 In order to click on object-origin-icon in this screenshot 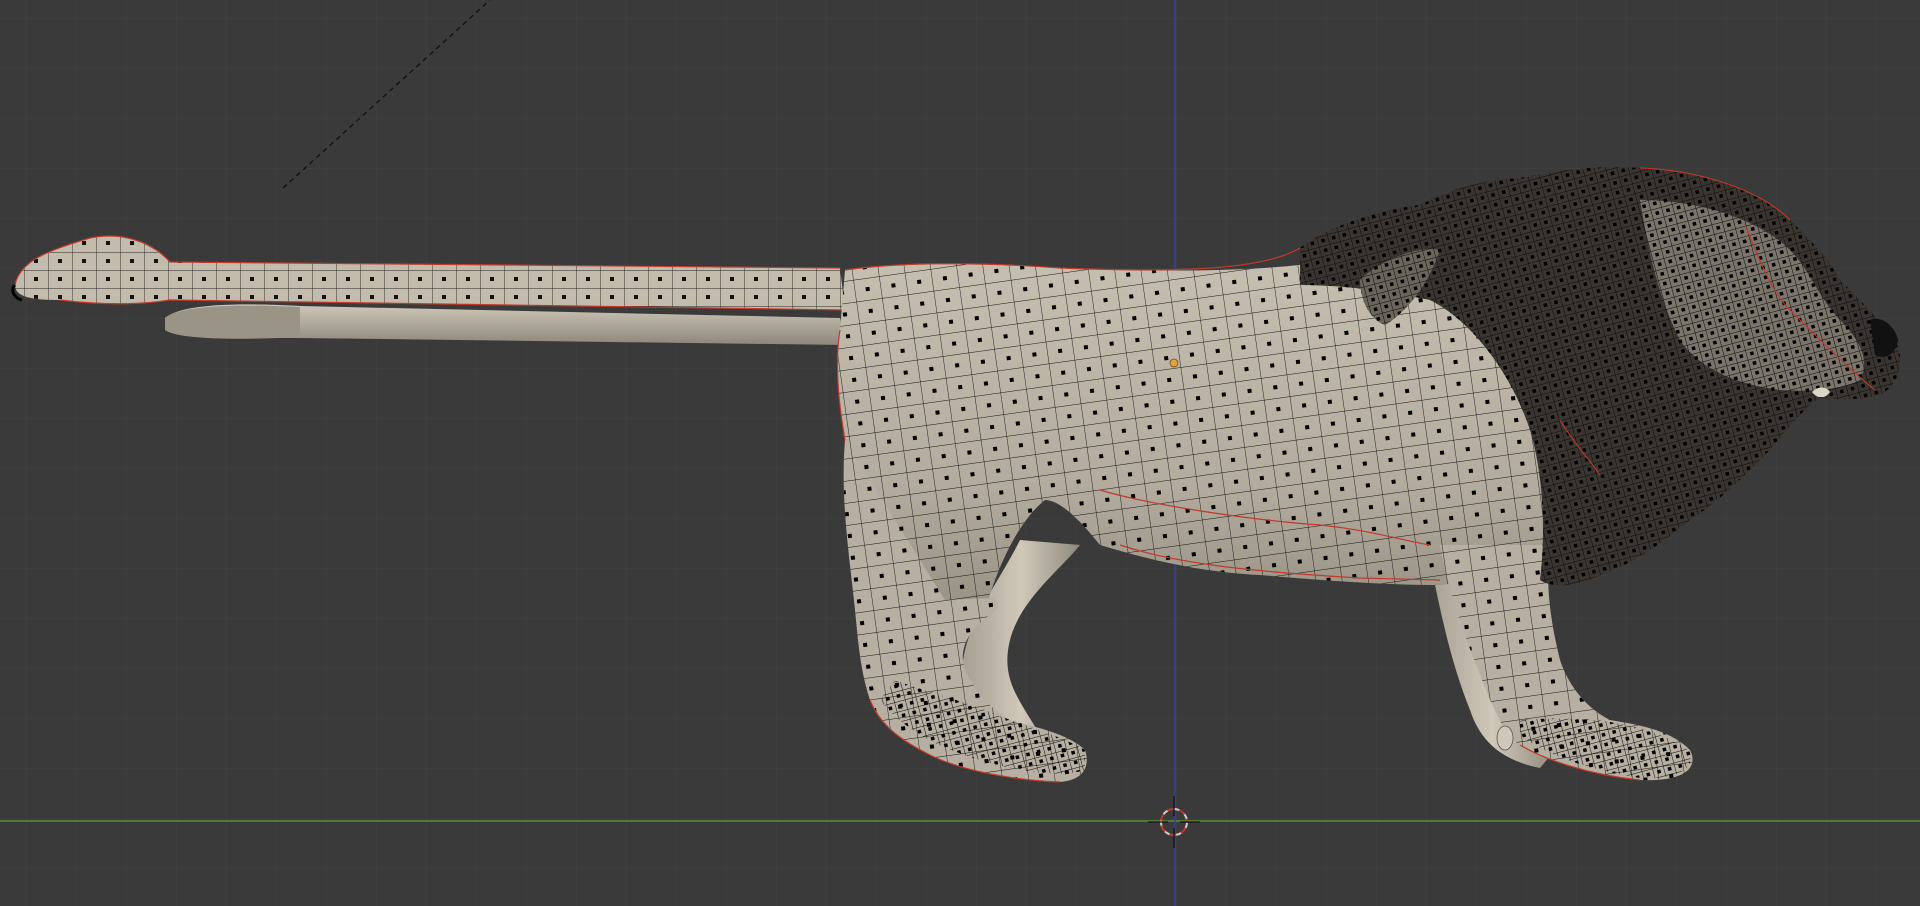, I will do `click(1174, 363)`.